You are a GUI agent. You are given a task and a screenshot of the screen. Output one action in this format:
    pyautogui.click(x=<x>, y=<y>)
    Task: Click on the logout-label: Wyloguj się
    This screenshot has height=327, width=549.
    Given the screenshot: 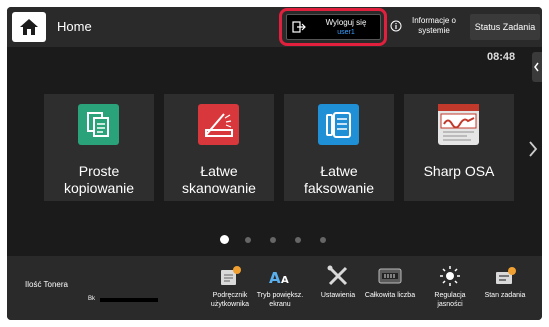 What is the action you would take?
    pyautogui.click(x=346, y=22)
    